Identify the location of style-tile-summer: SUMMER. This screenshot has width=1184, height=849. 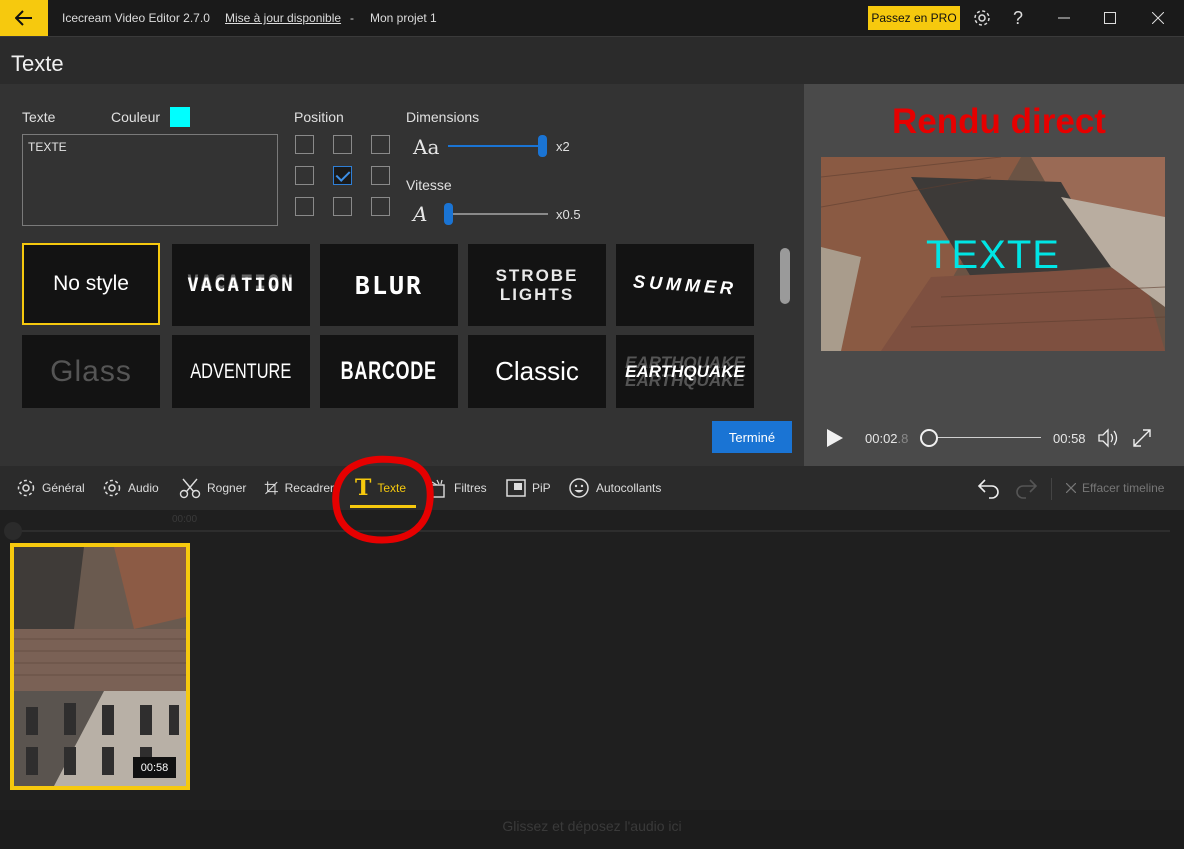
(685, 285).